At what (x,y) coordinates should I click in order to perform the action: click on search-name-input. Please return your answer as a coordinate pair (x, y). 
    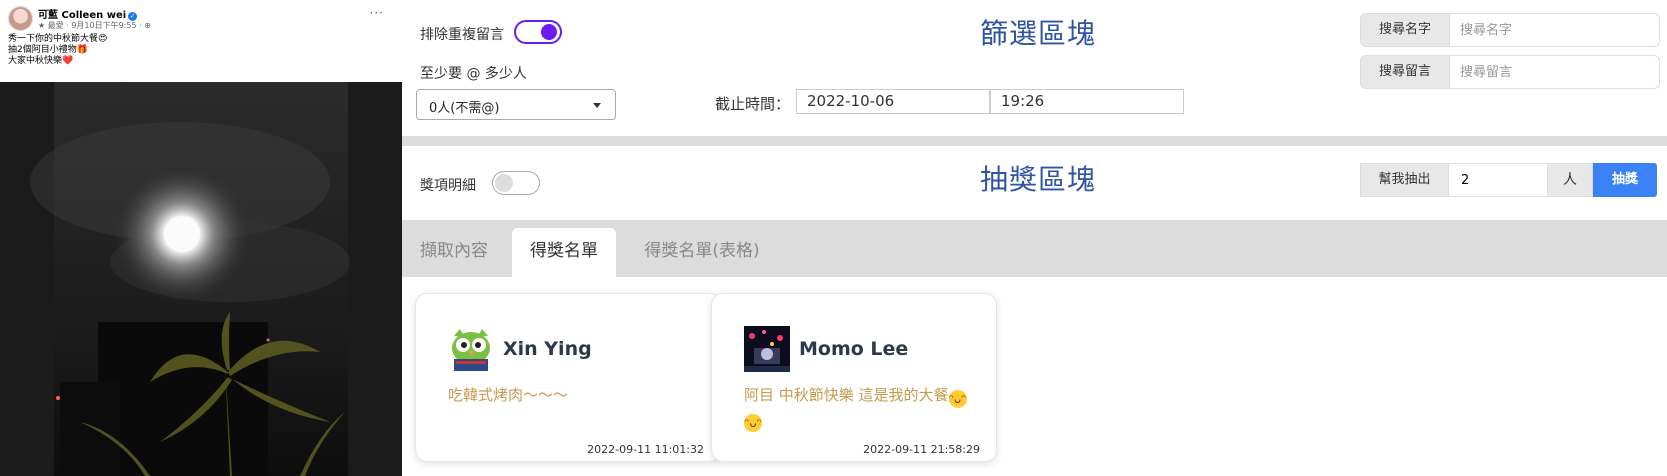
    Looking at the image, I should click on (1554, 30).